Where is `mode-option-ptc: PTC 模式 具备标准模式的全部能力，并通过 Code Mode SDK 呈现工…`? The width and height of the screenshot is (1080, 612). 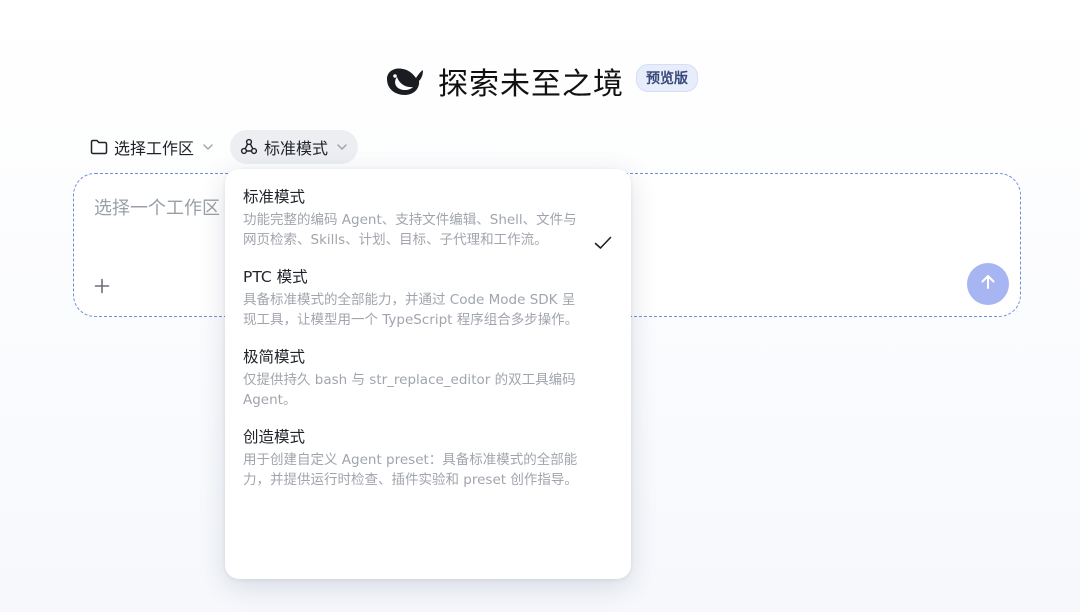
mode-option-ptc: PTC 模式 具备标准模式的全部能力，并通过 Code Mode SDK 呈现工… is located at coordinates (428, 297).